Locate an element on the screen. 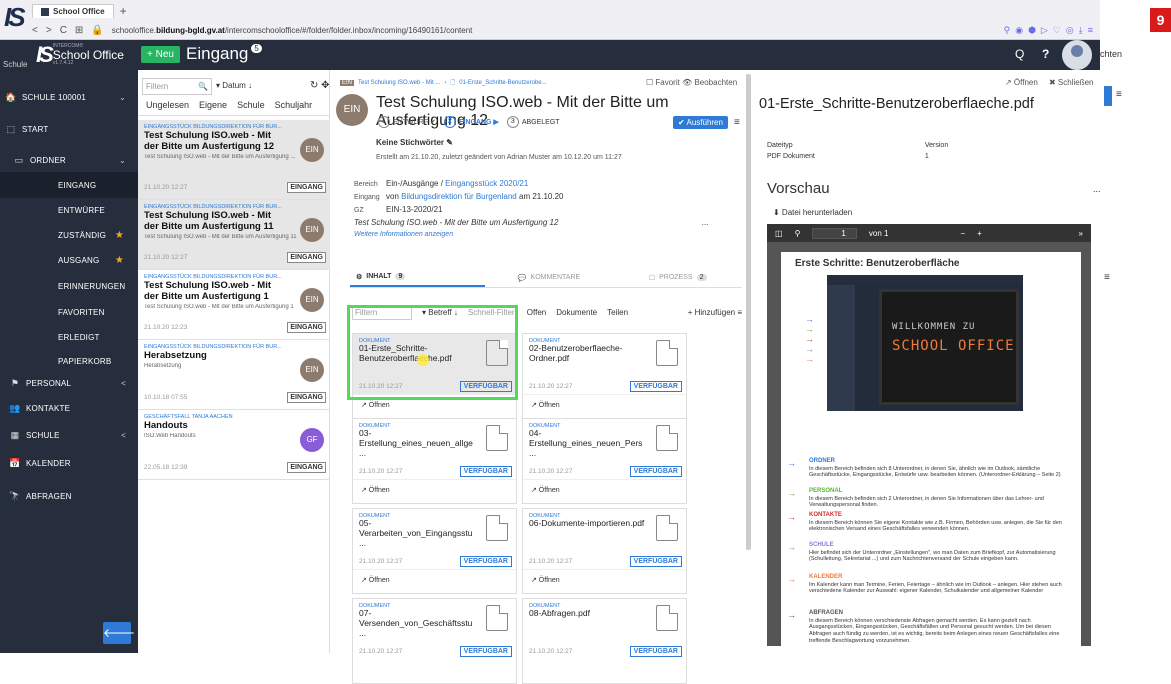 Image resolution: width=1171 pixels, height=684 pixels. cut-off-blue-button is located at coordinates (1108, 96).